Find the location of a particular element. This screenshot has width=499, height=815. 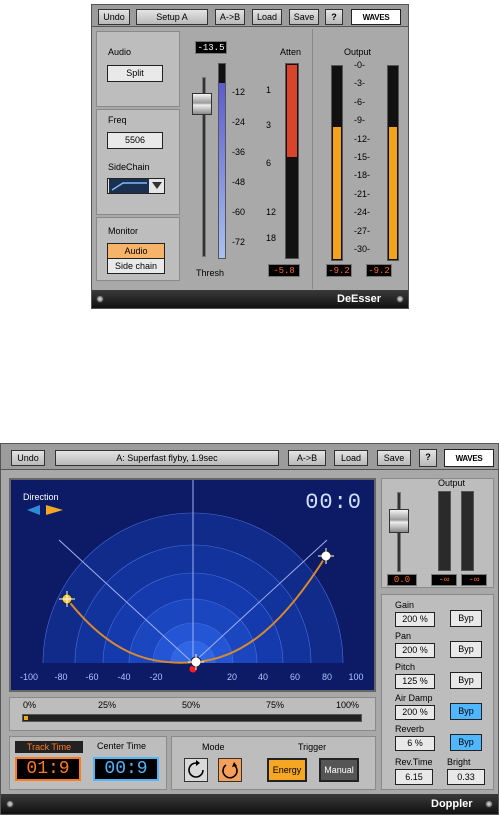

thresh-scale-tick: -12 is located at coordinates (239, 92).